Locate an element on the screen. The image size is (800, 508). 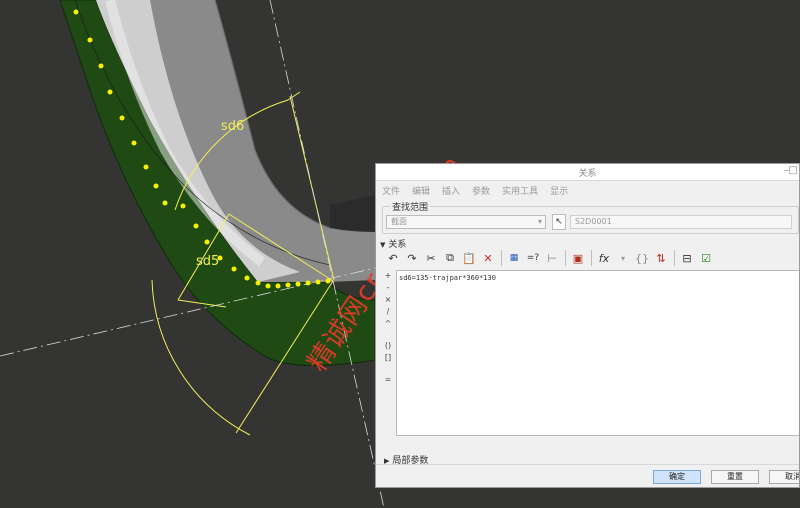
select-cursor-icon: ↖ is located at coordinates (559, 222).